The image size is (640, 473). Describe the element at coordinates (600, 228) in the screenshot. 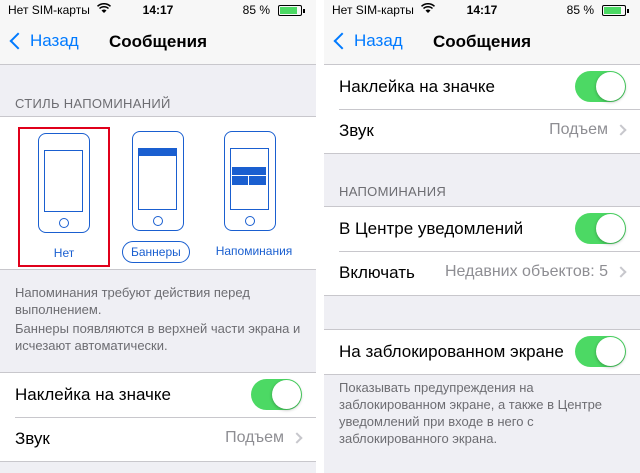

I see `notification-center-switch` at that location.